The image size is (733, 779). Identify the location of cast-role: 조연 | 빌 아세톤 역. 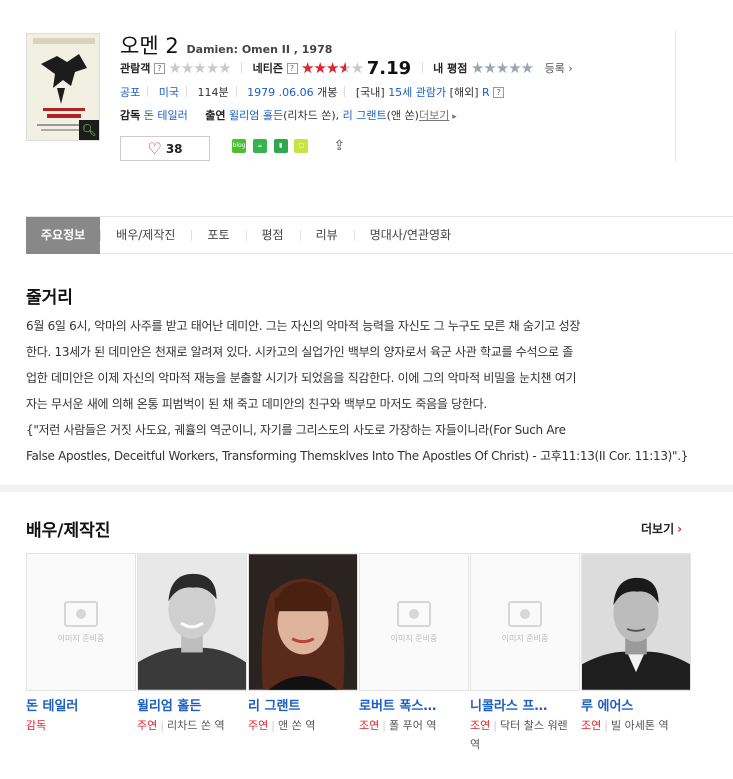
(625, 725).